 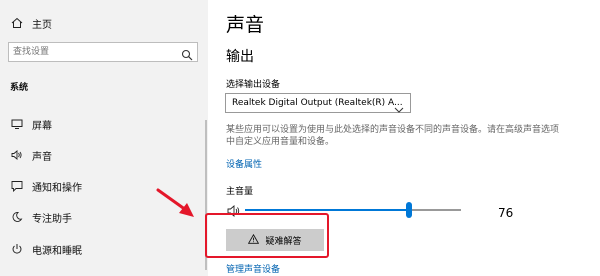 I want to click on volume-slider-track, so click(x=353, y=210).